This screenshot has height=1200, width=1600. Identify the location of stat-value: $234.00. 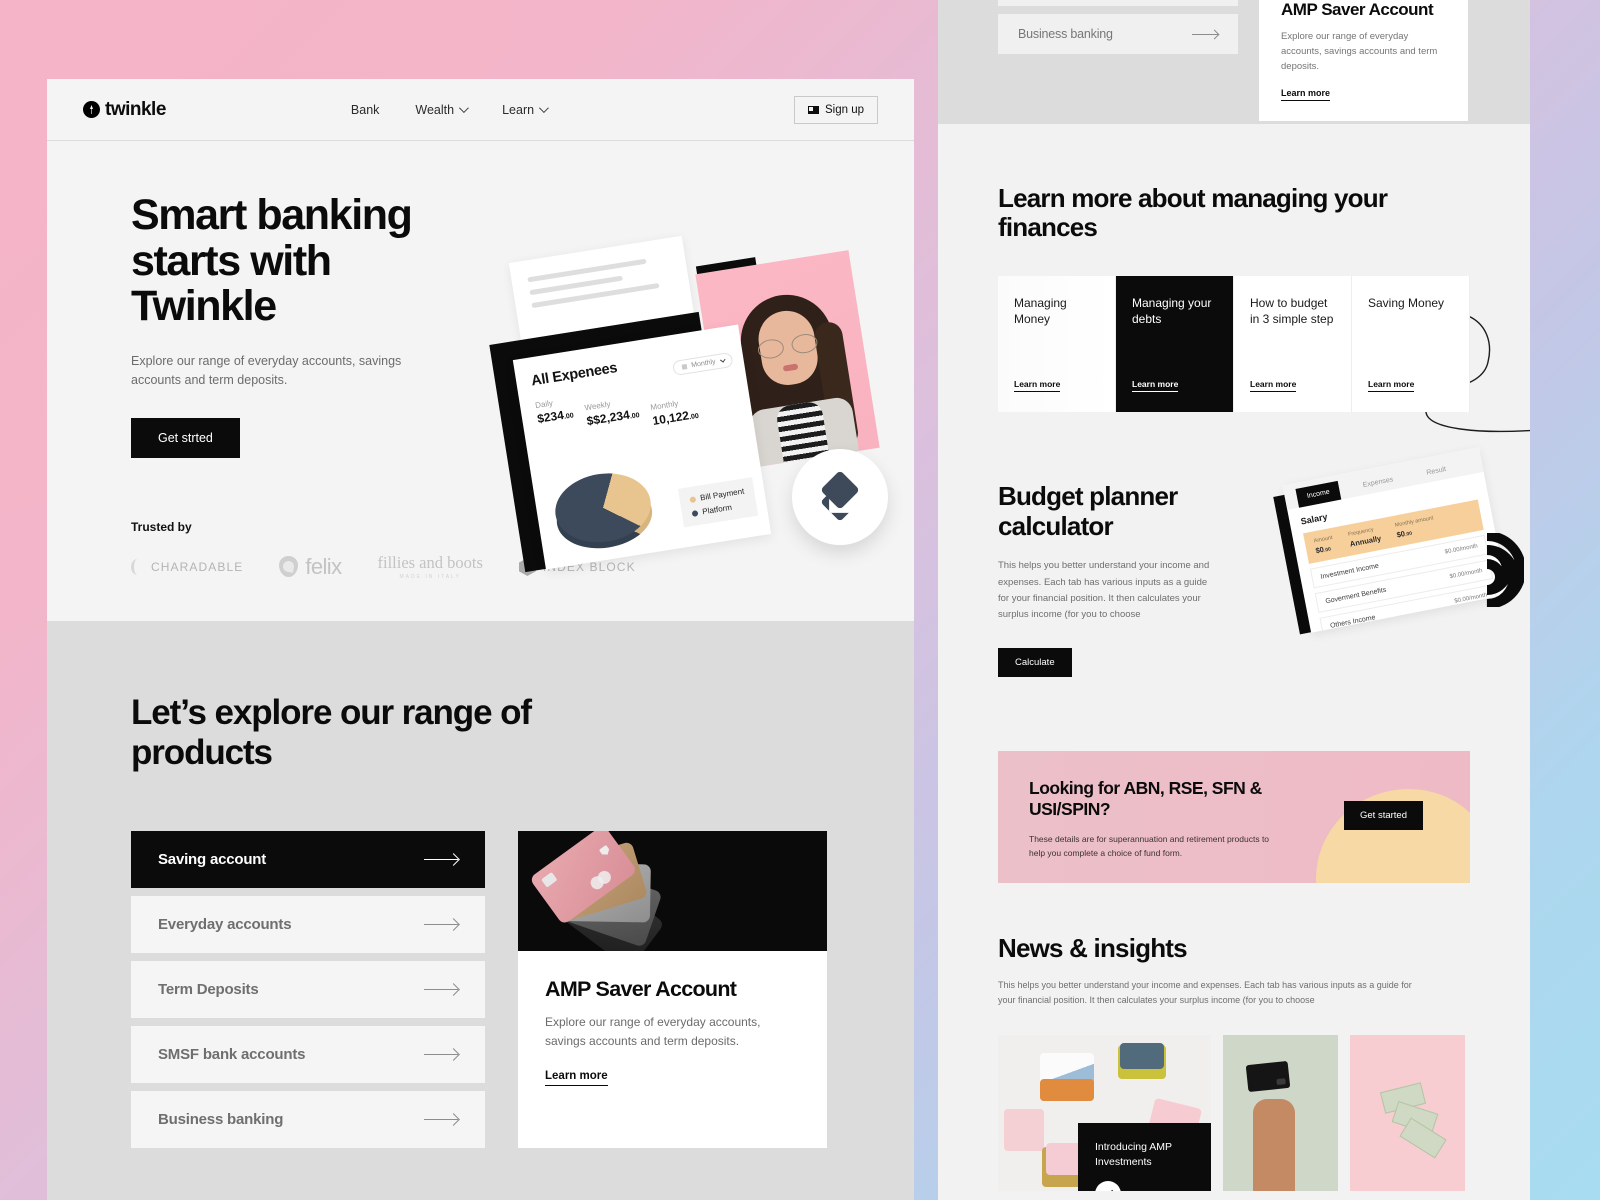
(555, 416).